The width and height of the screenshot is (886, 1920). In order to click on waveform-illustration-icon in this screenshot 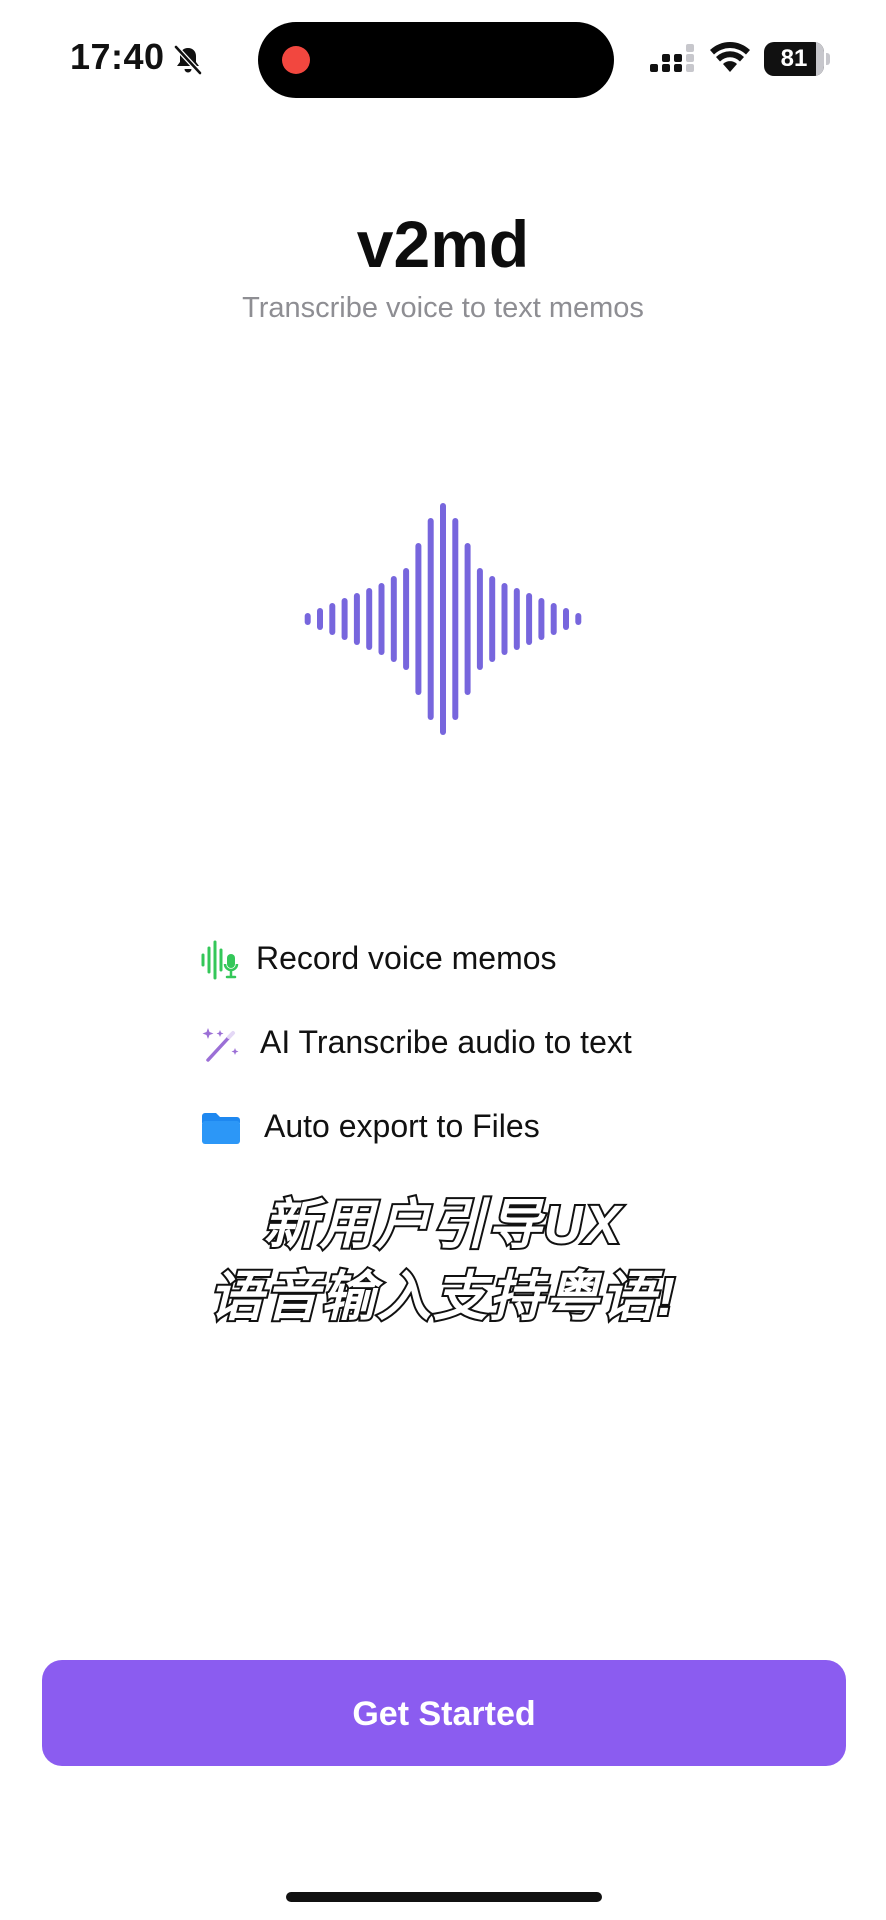, I will do `click(443, 619)`.